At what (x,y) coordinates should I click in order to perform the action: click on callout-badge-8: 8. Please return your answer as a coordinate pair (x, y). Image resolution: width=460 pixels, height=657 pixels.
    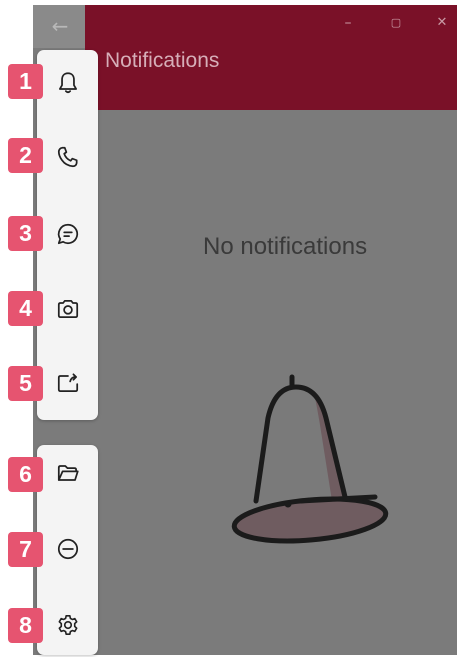
    Looking at the image, I should click on (25, 625).